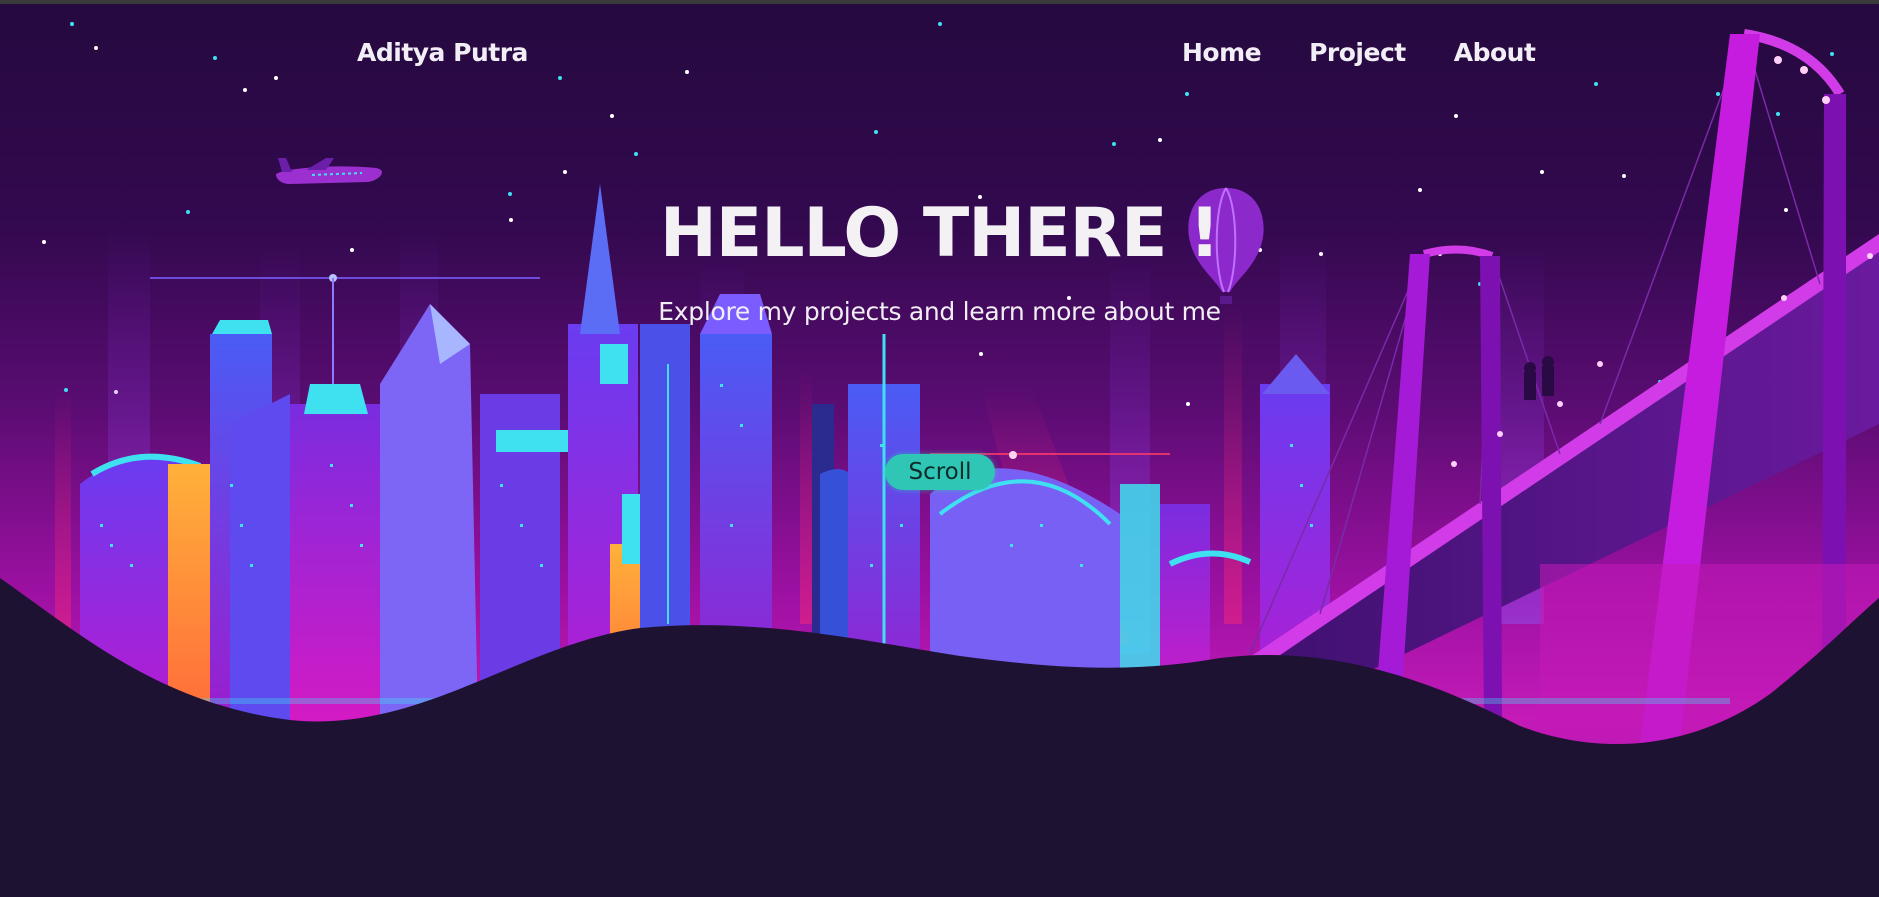  Describe the element at coordinates (442, 52) in the screenshot. I see `brand-name: Aditya Putra` at that location.